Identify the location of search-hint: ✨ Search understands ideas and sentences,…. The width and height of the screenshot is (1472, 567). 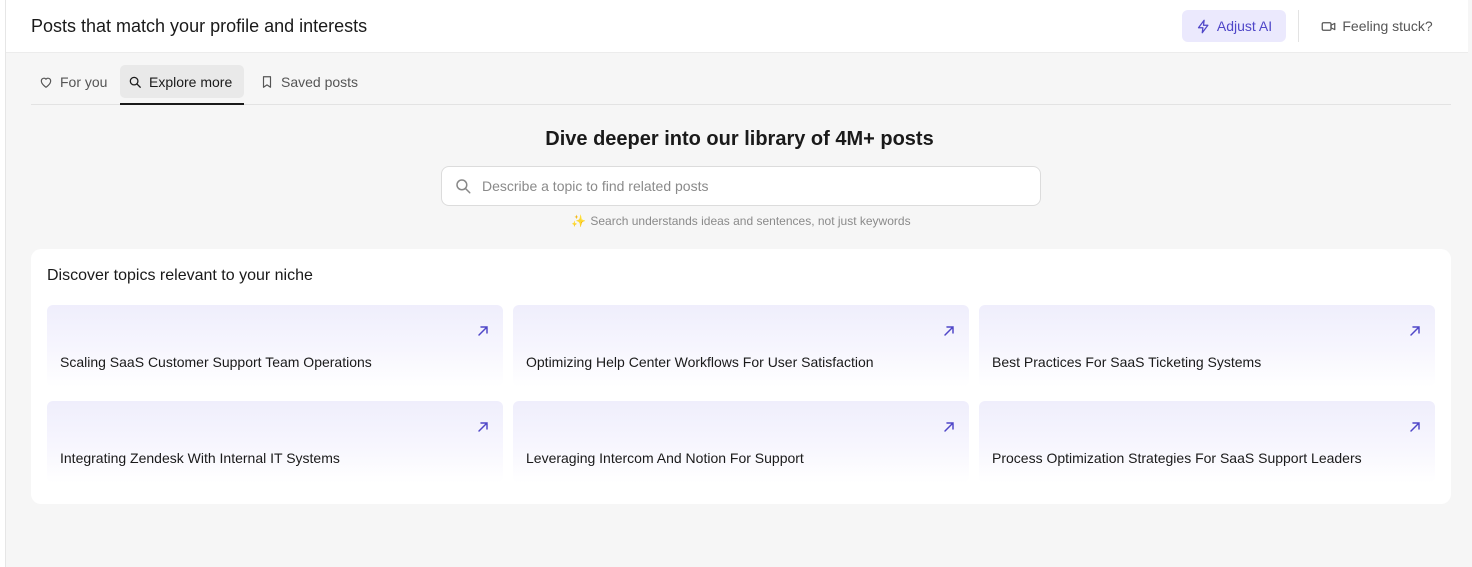
(739, 221).